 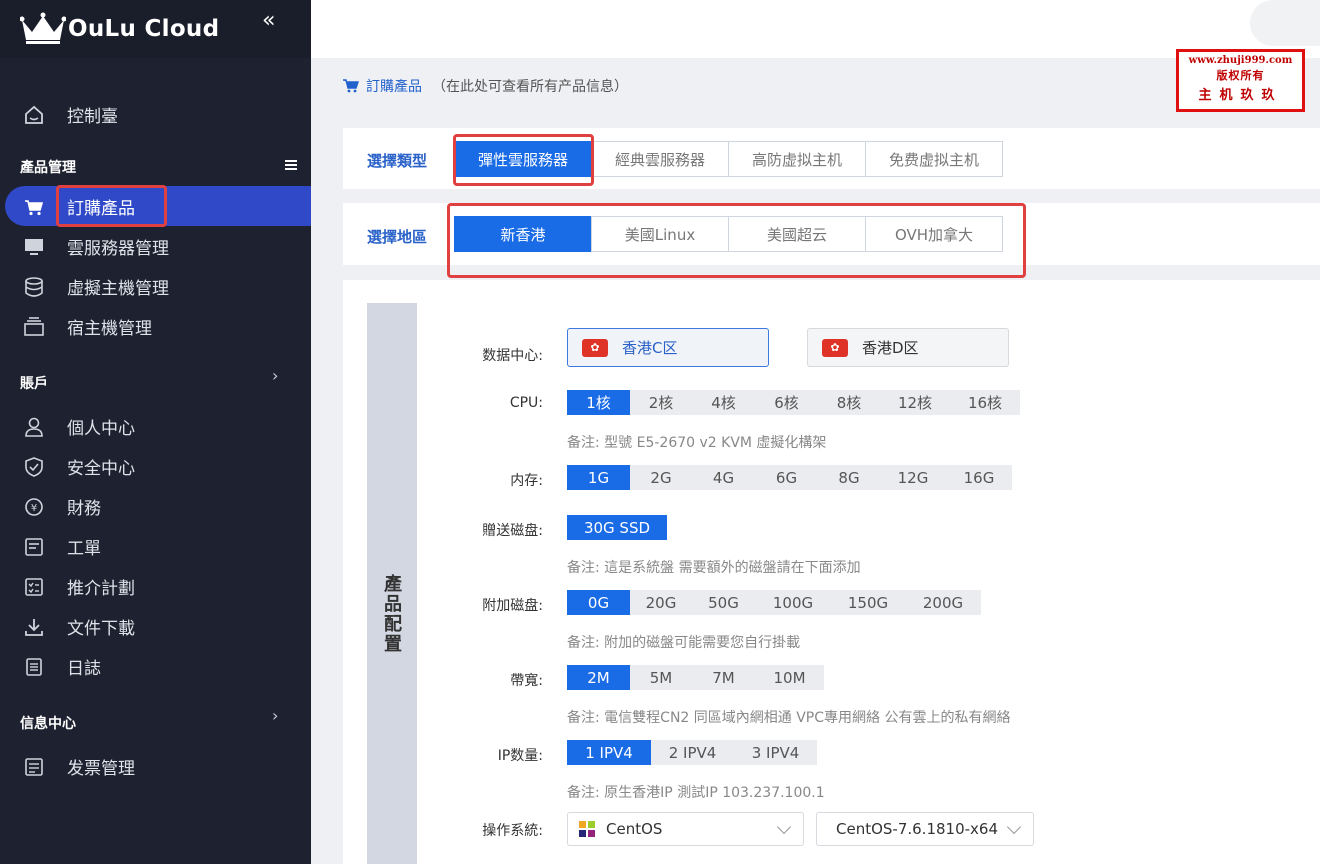 I want to click on sidebar-item-invoices: 发票管理, so click(x=155, y=766).